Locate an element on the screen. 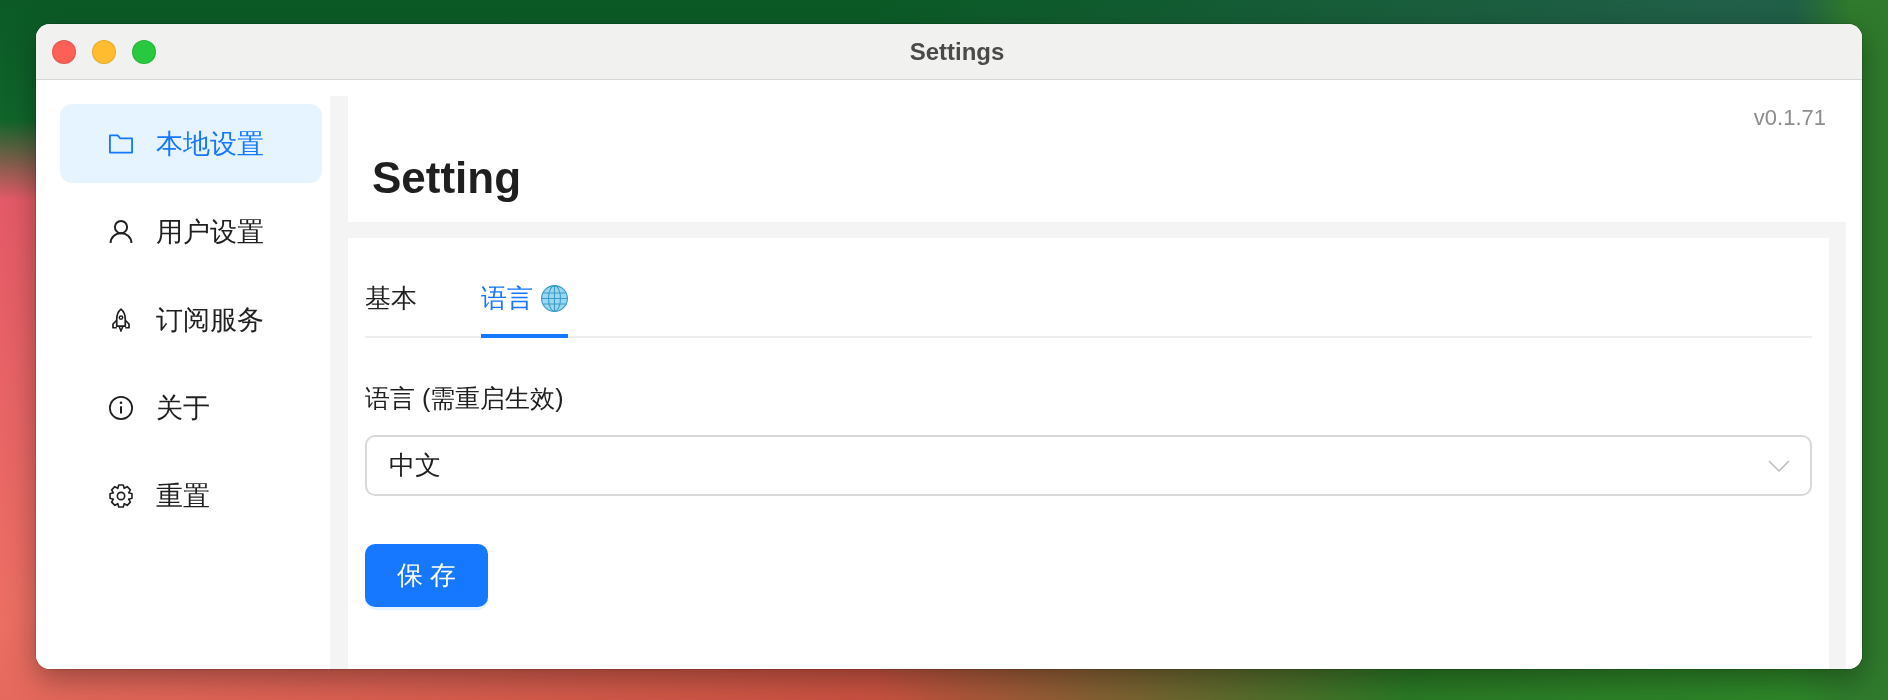 The image size is (1888, 700). rocket-icon is located at coordinates (121, 319).